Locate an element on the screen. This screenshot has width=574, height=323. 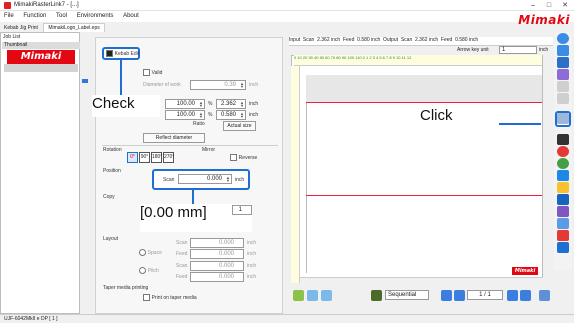
taper-checkbox is located at coordinates (146, 297).